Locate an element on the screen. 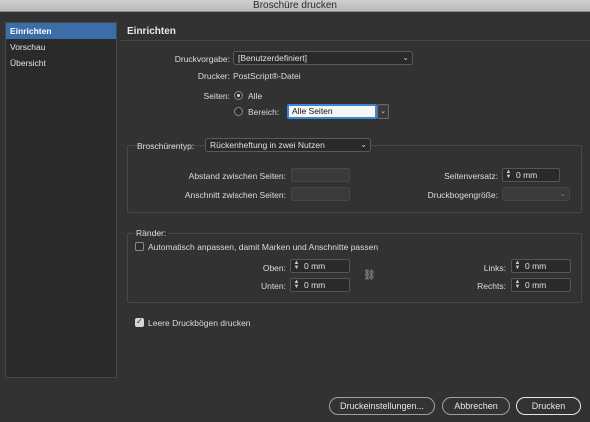  booklet-type-label: Broschürentyp: is located at coordinates (166, 146).